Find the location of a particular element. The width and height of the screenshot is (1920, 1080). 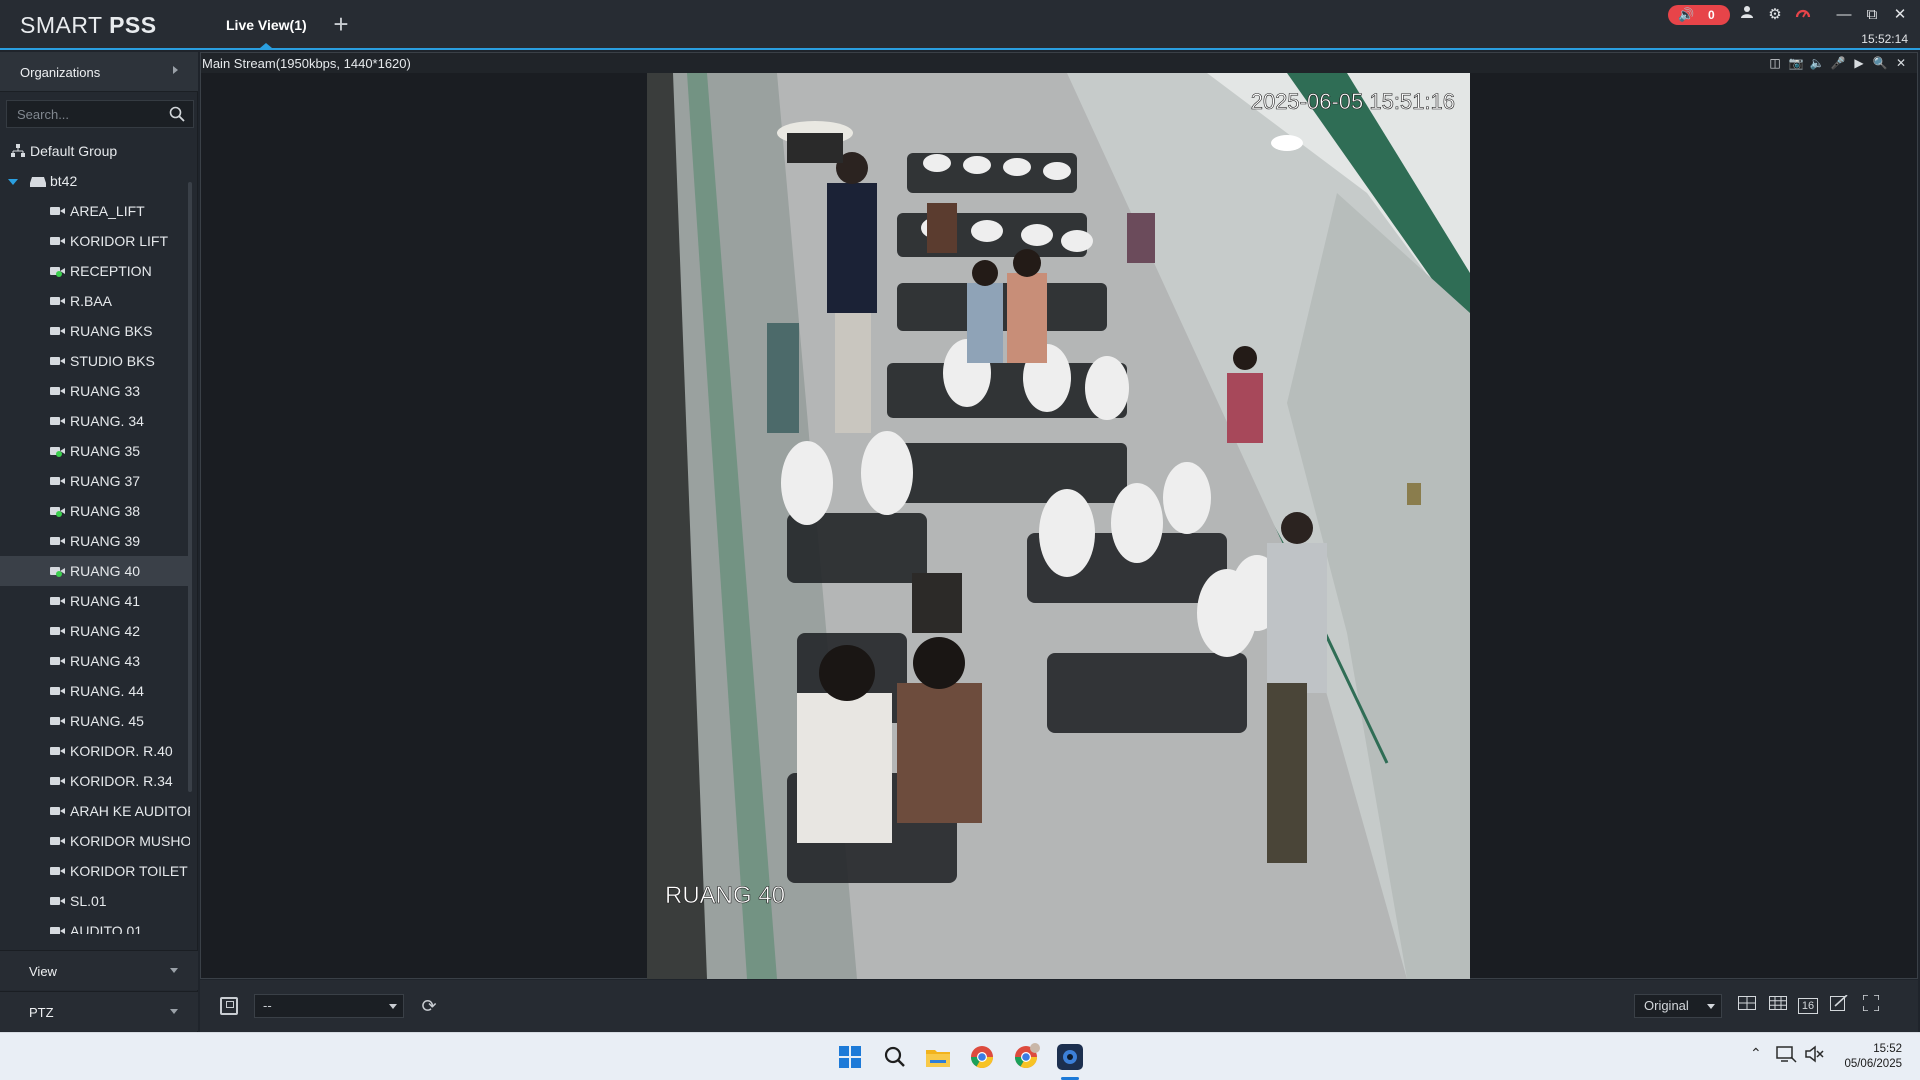

video-channel-osd: RUANG 40 is located at coordinates (725, 895).